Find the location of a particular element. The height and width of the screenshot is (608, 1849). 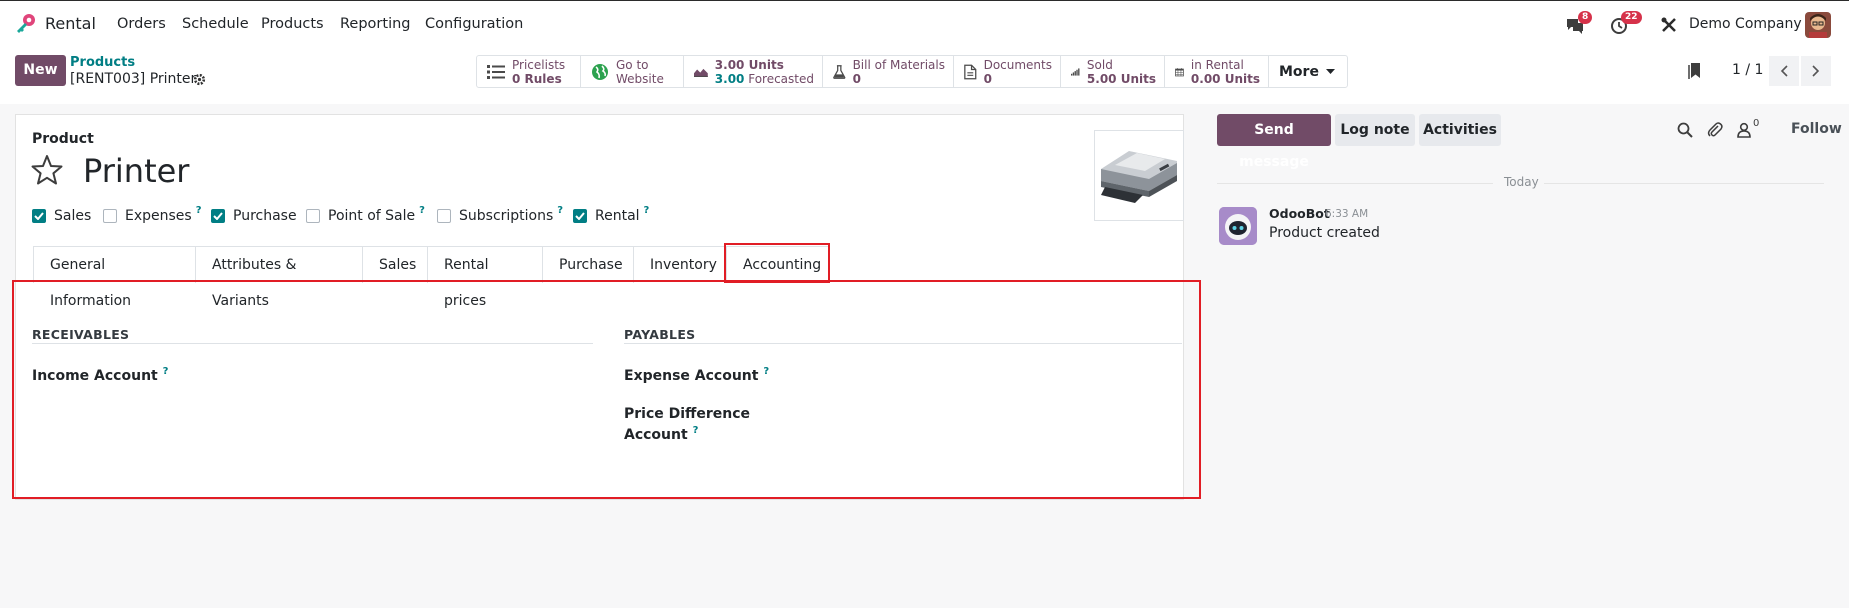

list-icon is located at coordinates (496, 71).